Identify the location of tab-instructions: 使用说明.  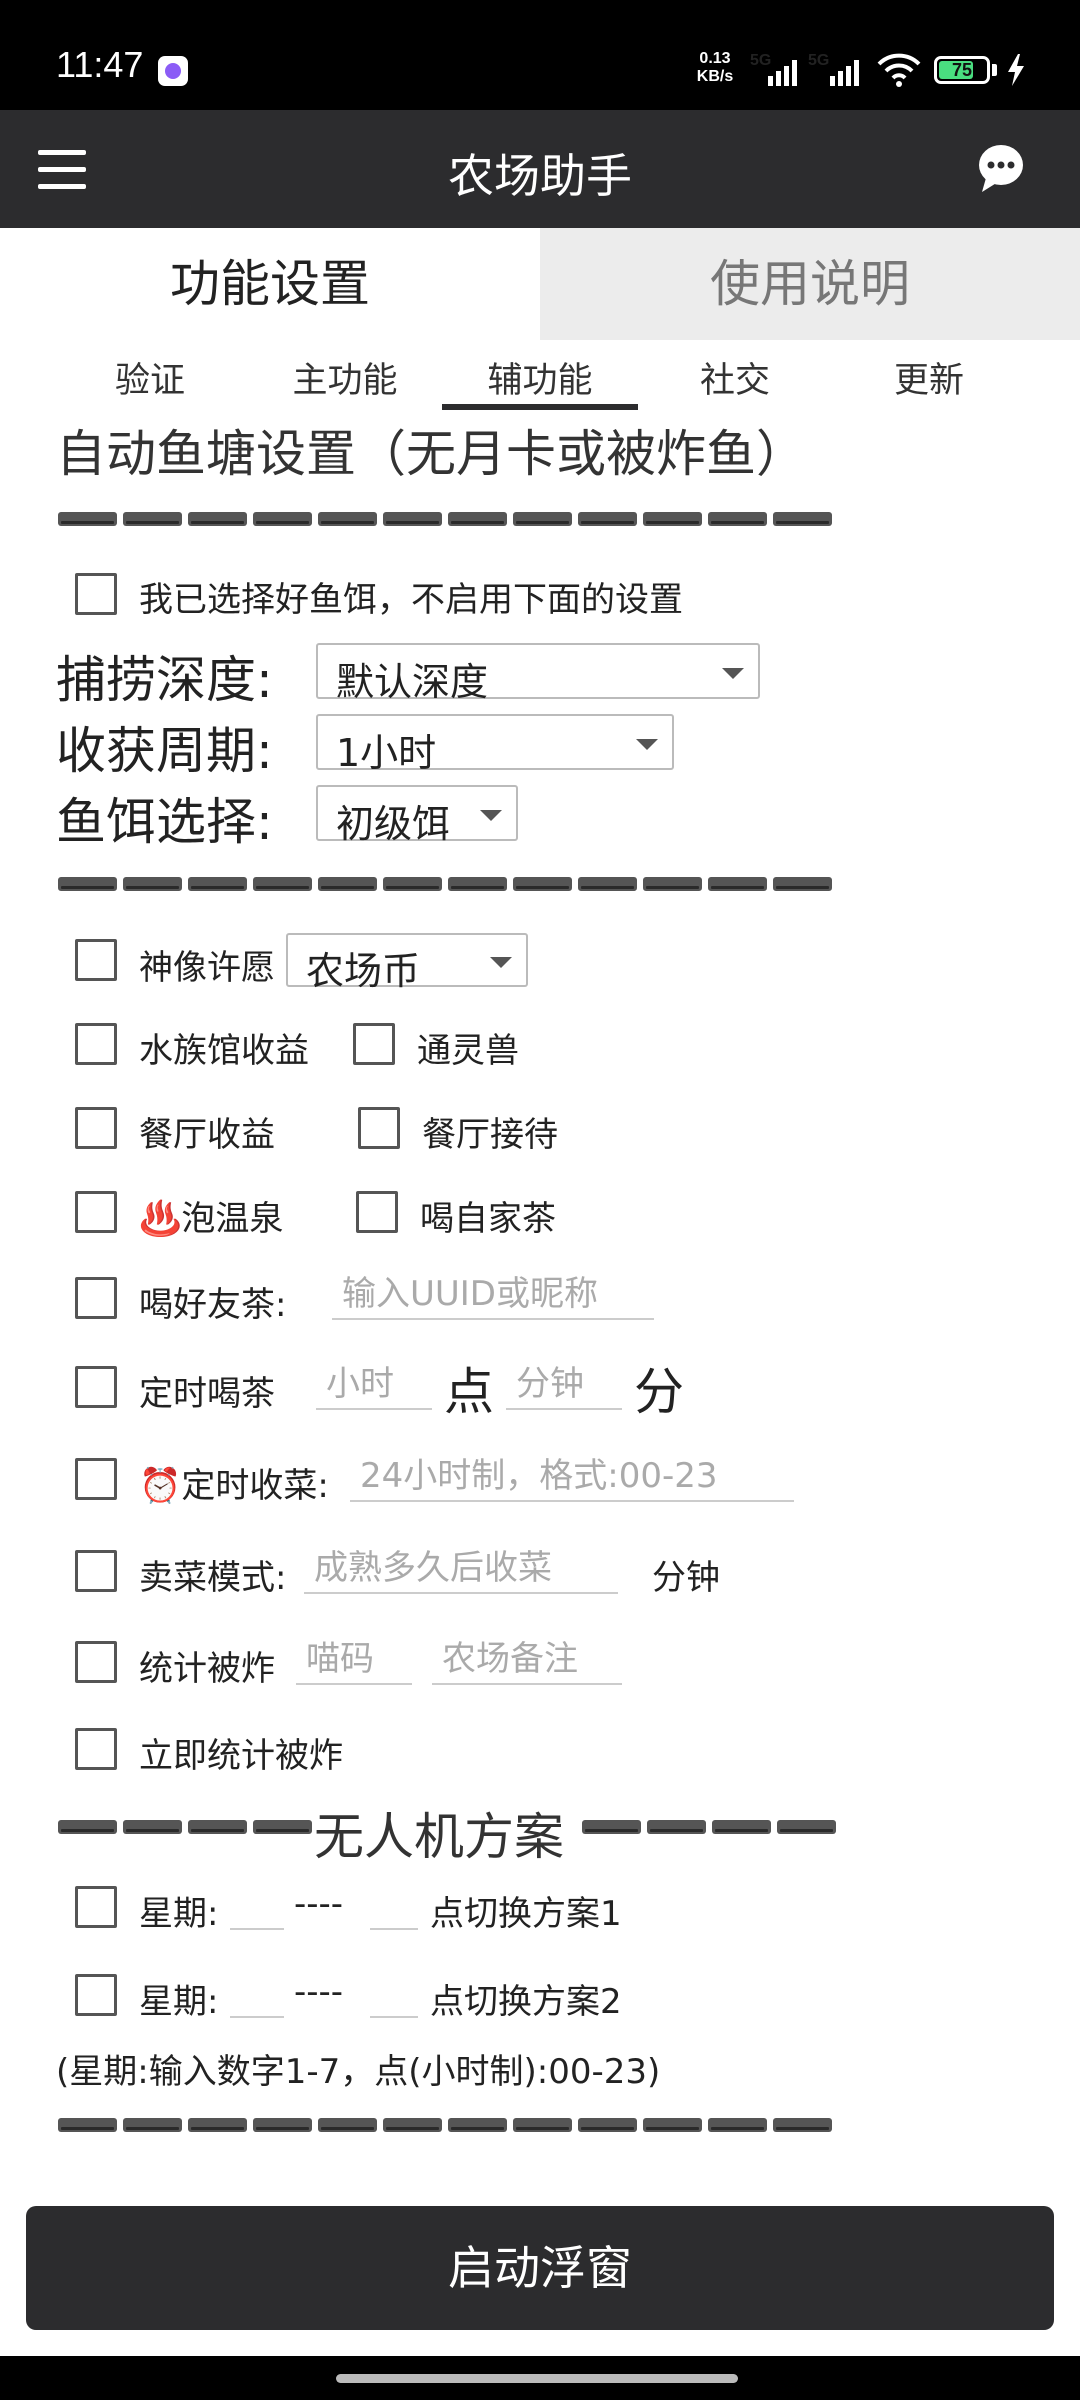
(810, 284).